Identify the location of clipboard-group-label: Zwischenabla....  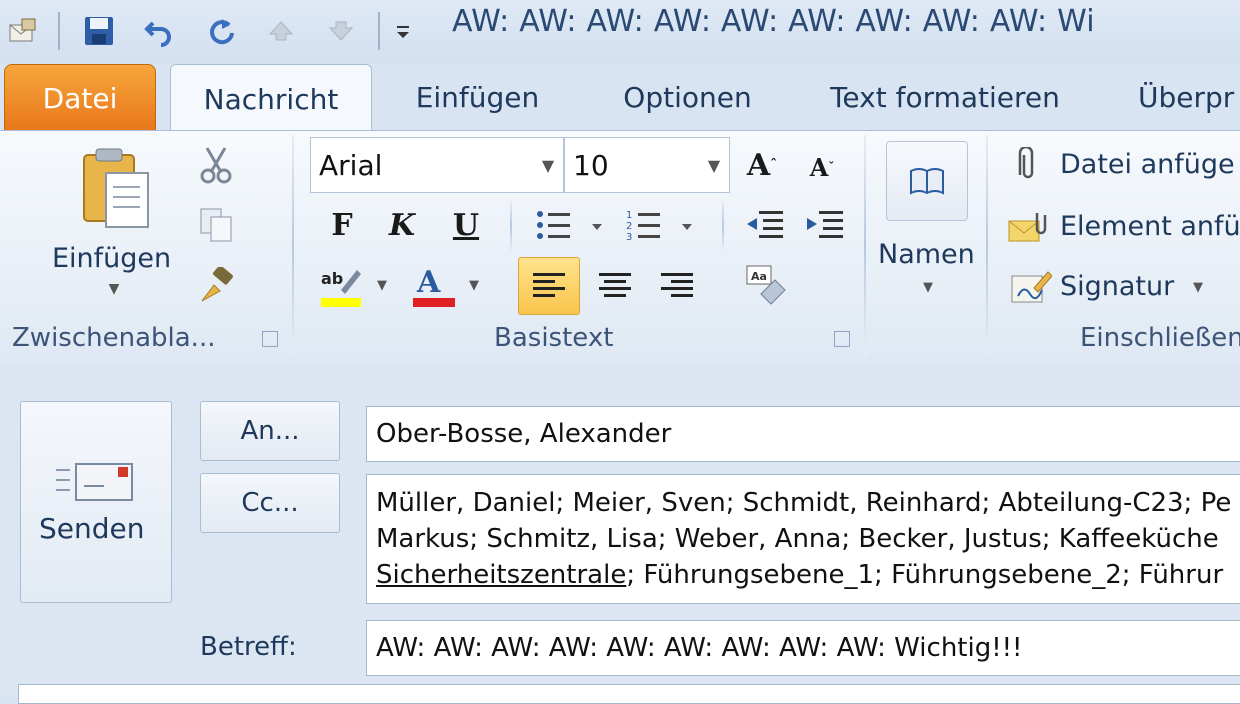
(114, 338).